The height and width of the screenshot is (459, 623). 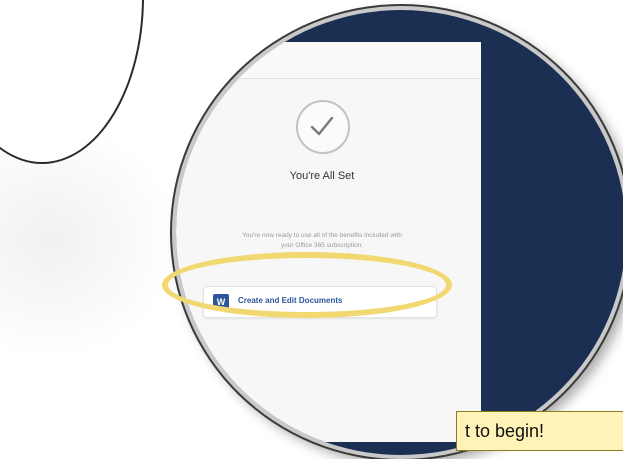 What do you see at coordinates (307, 285) in the screenshot?
I see `highlight-oval` at bounding box center [307, 285].